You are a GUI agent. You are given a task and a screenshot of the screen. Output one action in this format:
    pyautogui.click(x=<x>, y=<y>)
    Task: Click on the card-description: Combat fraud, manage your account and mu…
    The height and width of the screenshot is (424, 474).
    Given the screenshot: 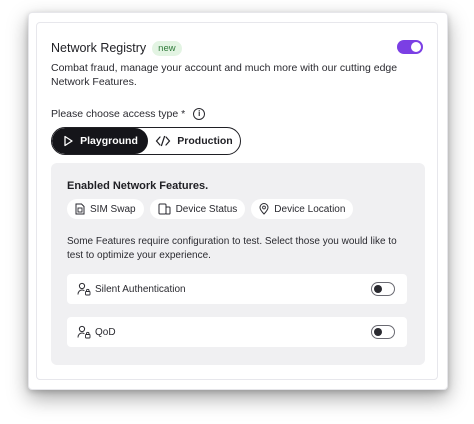 What is the action you would take?
    pyautogui.click(x=224, y=75)
    